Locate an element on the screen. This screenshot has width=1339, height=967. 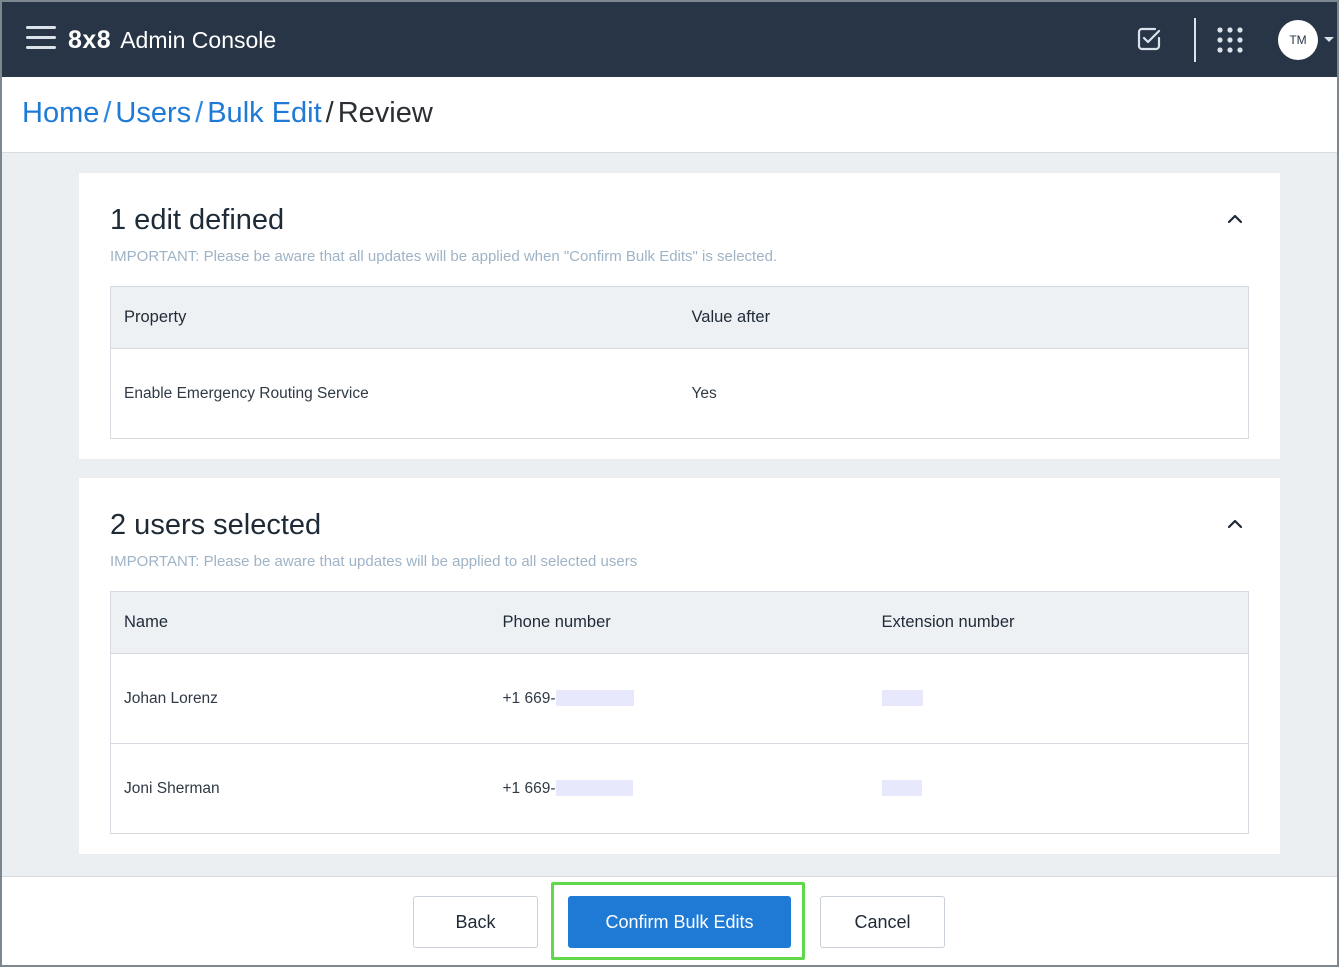
table-header-row: Name Phone number Extension number is located at coordinates (679, 622).